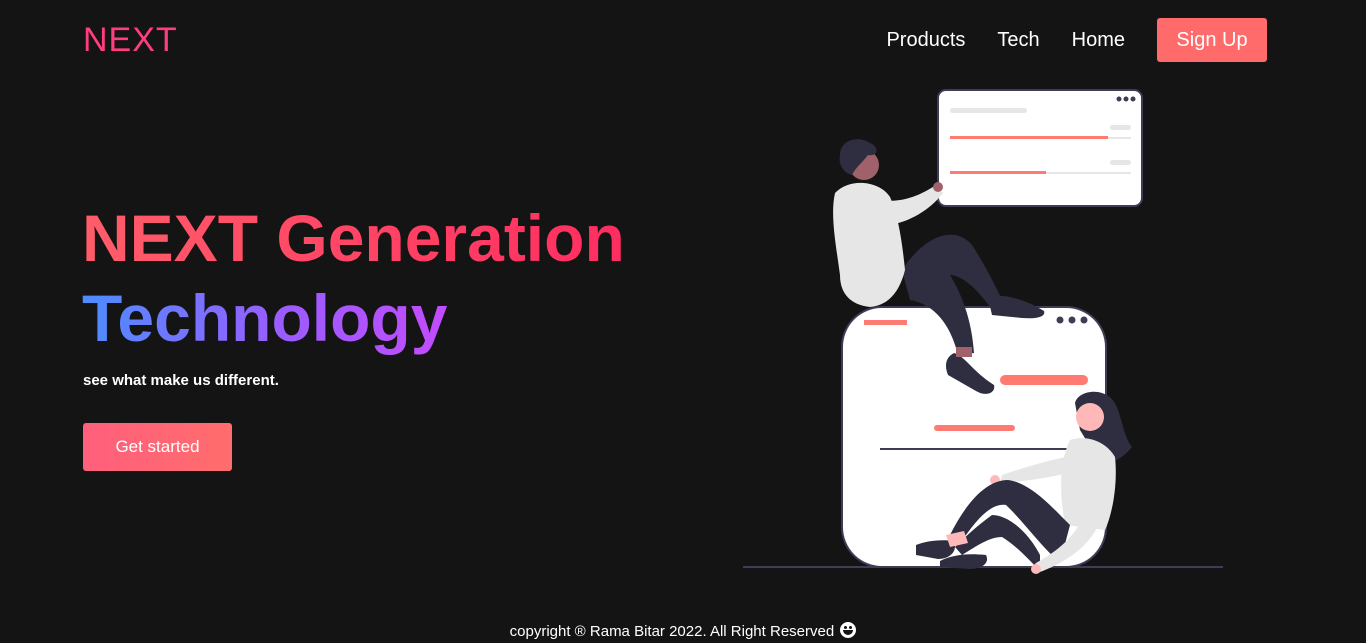 The height and width of the screenshot is (643, 1366). What do you see at coordinates (353, 238) in the screenshot?
I see `hero-title-line-1: NEXT Generation` at bounding box center [353, 238].